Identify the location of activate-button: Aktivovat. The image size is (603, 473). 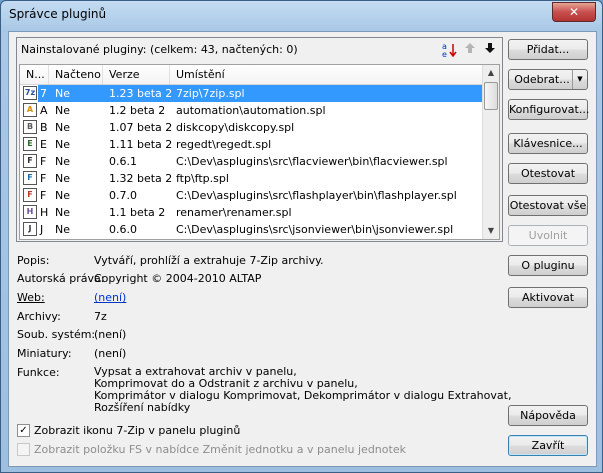
(548, 297).